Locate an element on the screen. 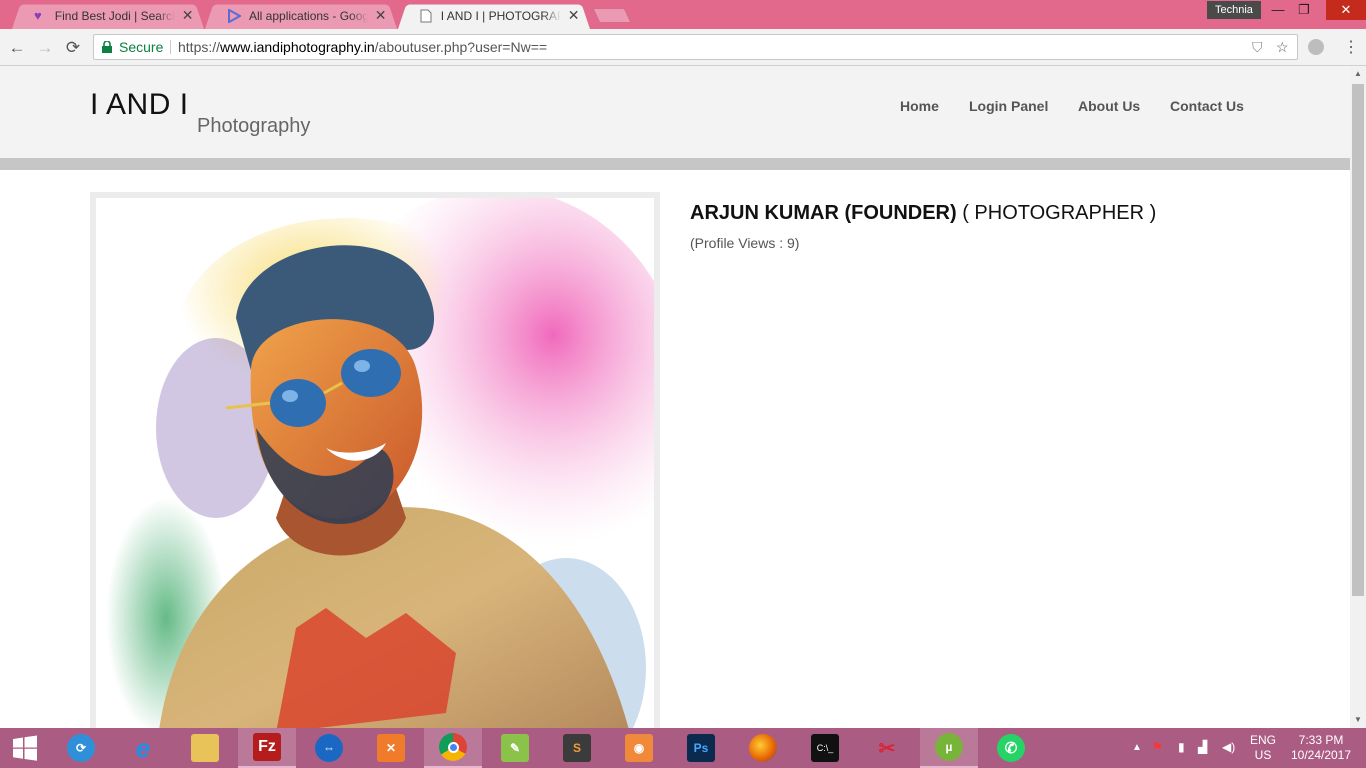  lock-icon is located at coordinates (107, 47).